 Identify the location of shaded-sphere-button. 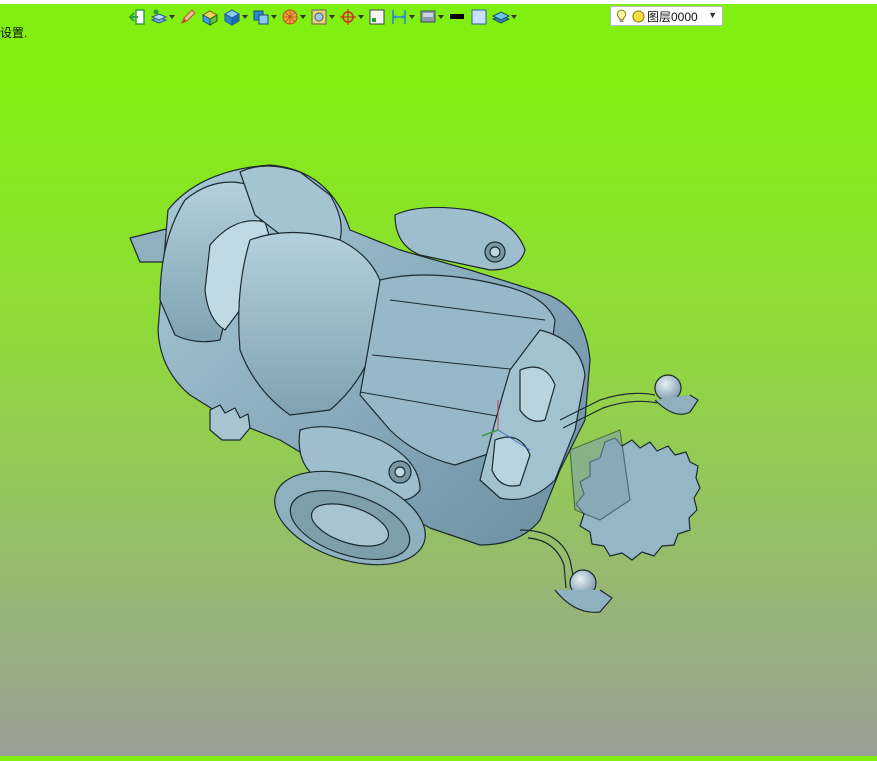
(293, 17).